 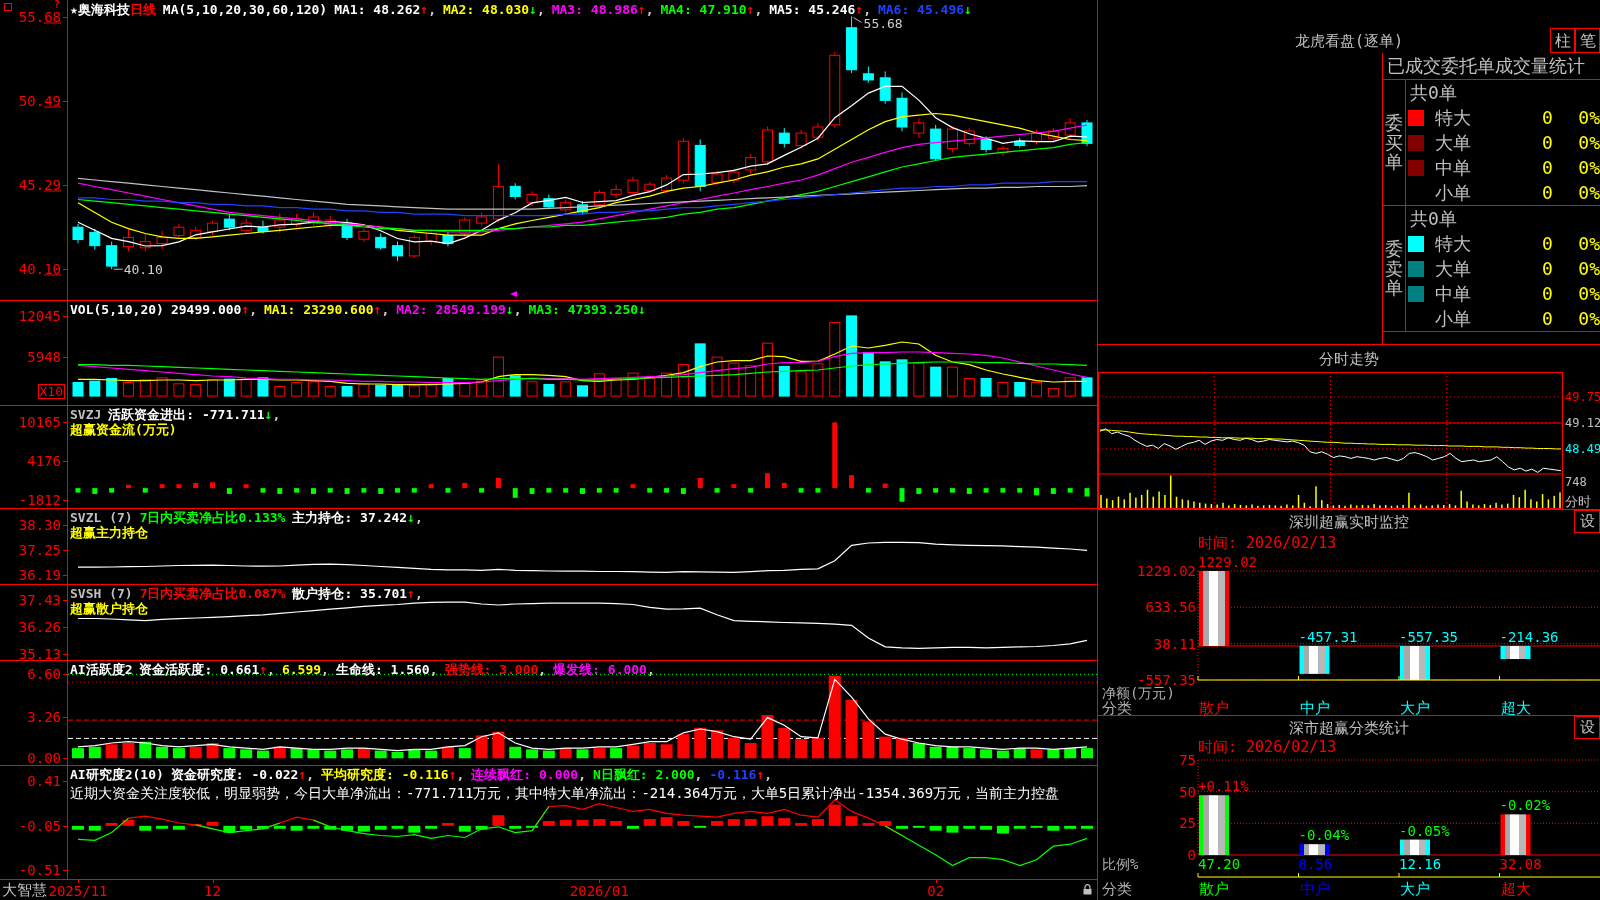 I want to click on legend-item: MA(5,10,20,30,60,120), so click(x=245, y=9).